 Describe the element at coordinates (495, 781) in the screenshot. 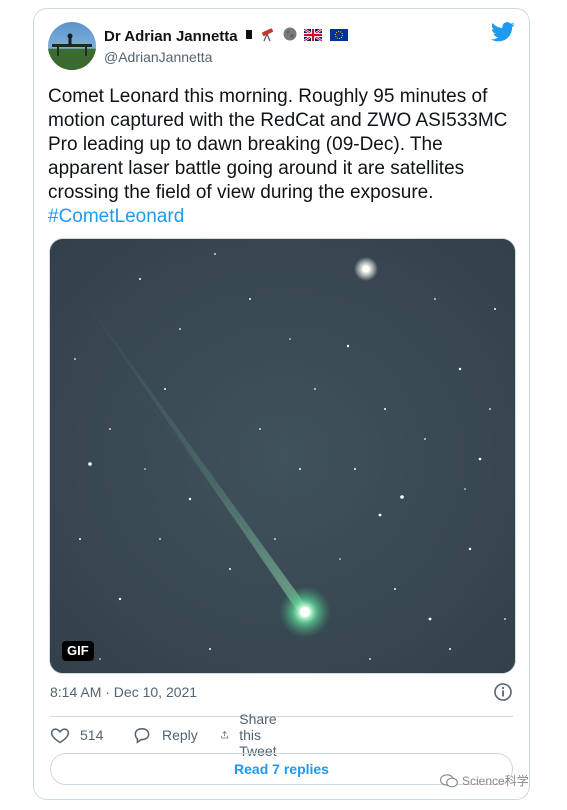

I see `watermark-text: Science科学` at that location.